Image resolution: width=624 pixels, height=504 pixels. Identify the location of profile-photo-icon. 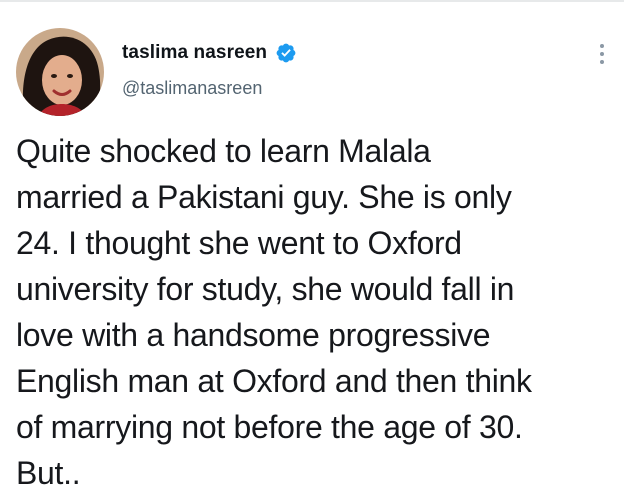
(60, 72).